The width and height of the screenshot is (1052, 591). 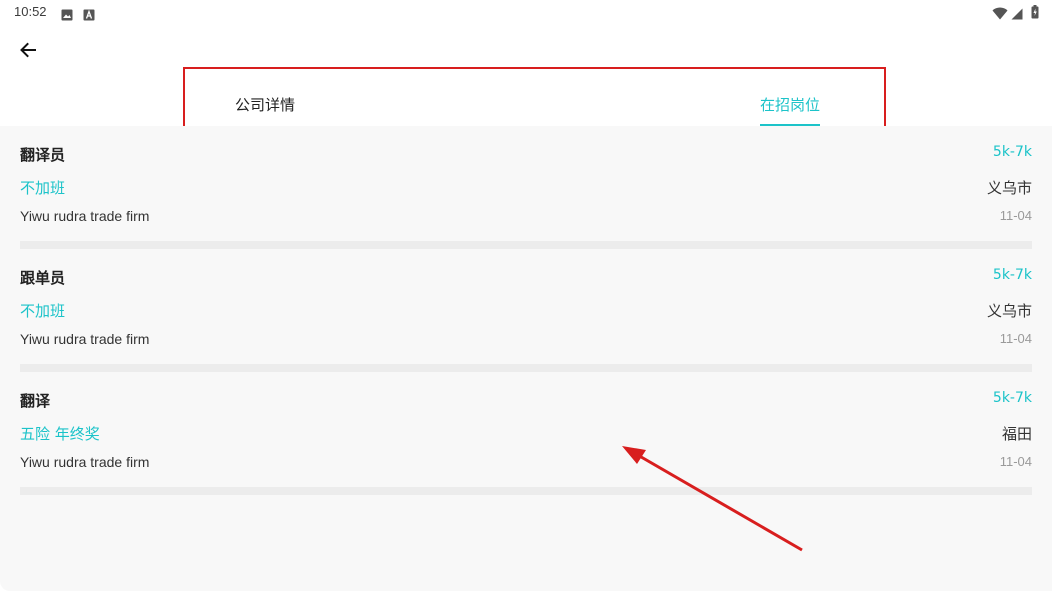 What do you see at coordinates (526, 12) in the screenshot?
I see `status-bar: 10:52` at bounding box center [526, 12].